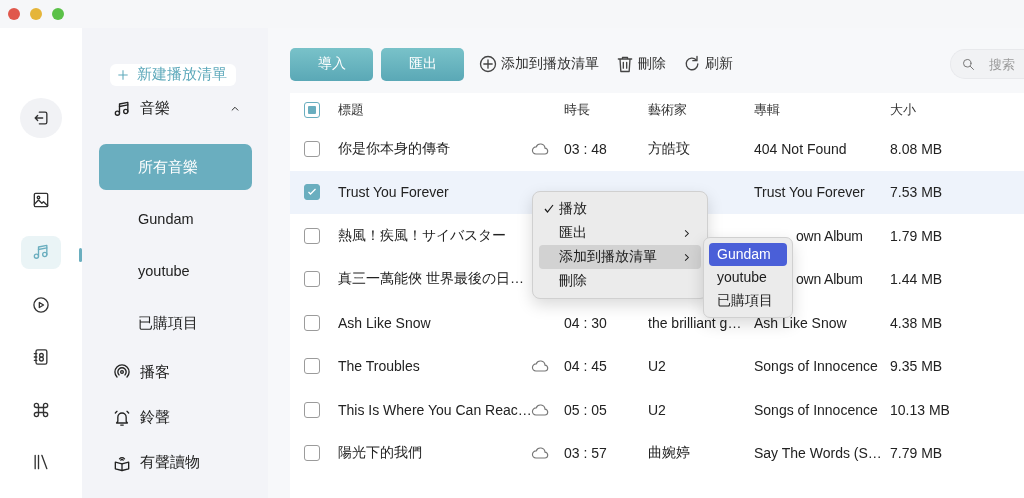 The image size is (1024, 498). I want to click on table-cell-text: 04 : 45, so click(585, 366).